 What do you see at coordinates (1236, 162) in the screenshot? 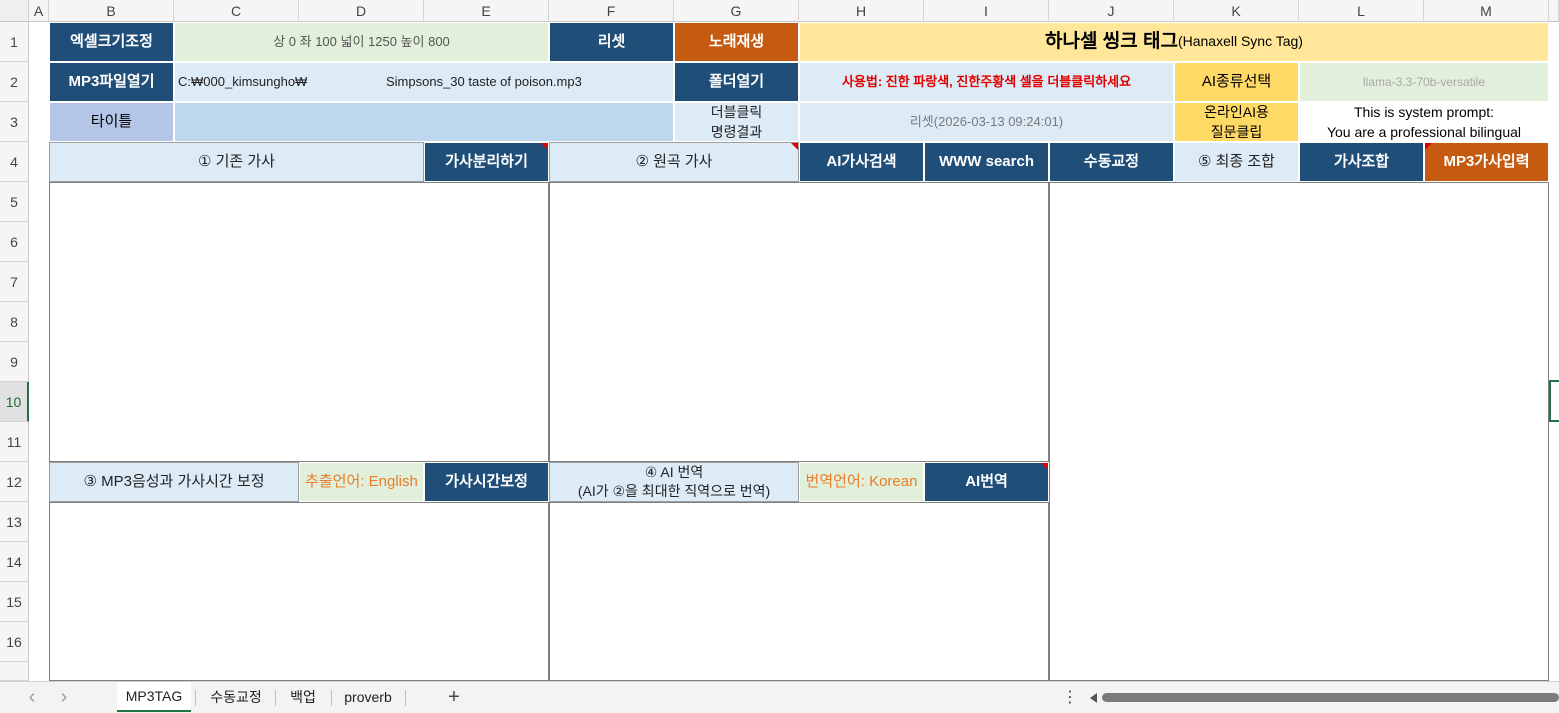
I see `final-combo-header: ⑤ 최종 조합` at bounding box center [1236, 162].